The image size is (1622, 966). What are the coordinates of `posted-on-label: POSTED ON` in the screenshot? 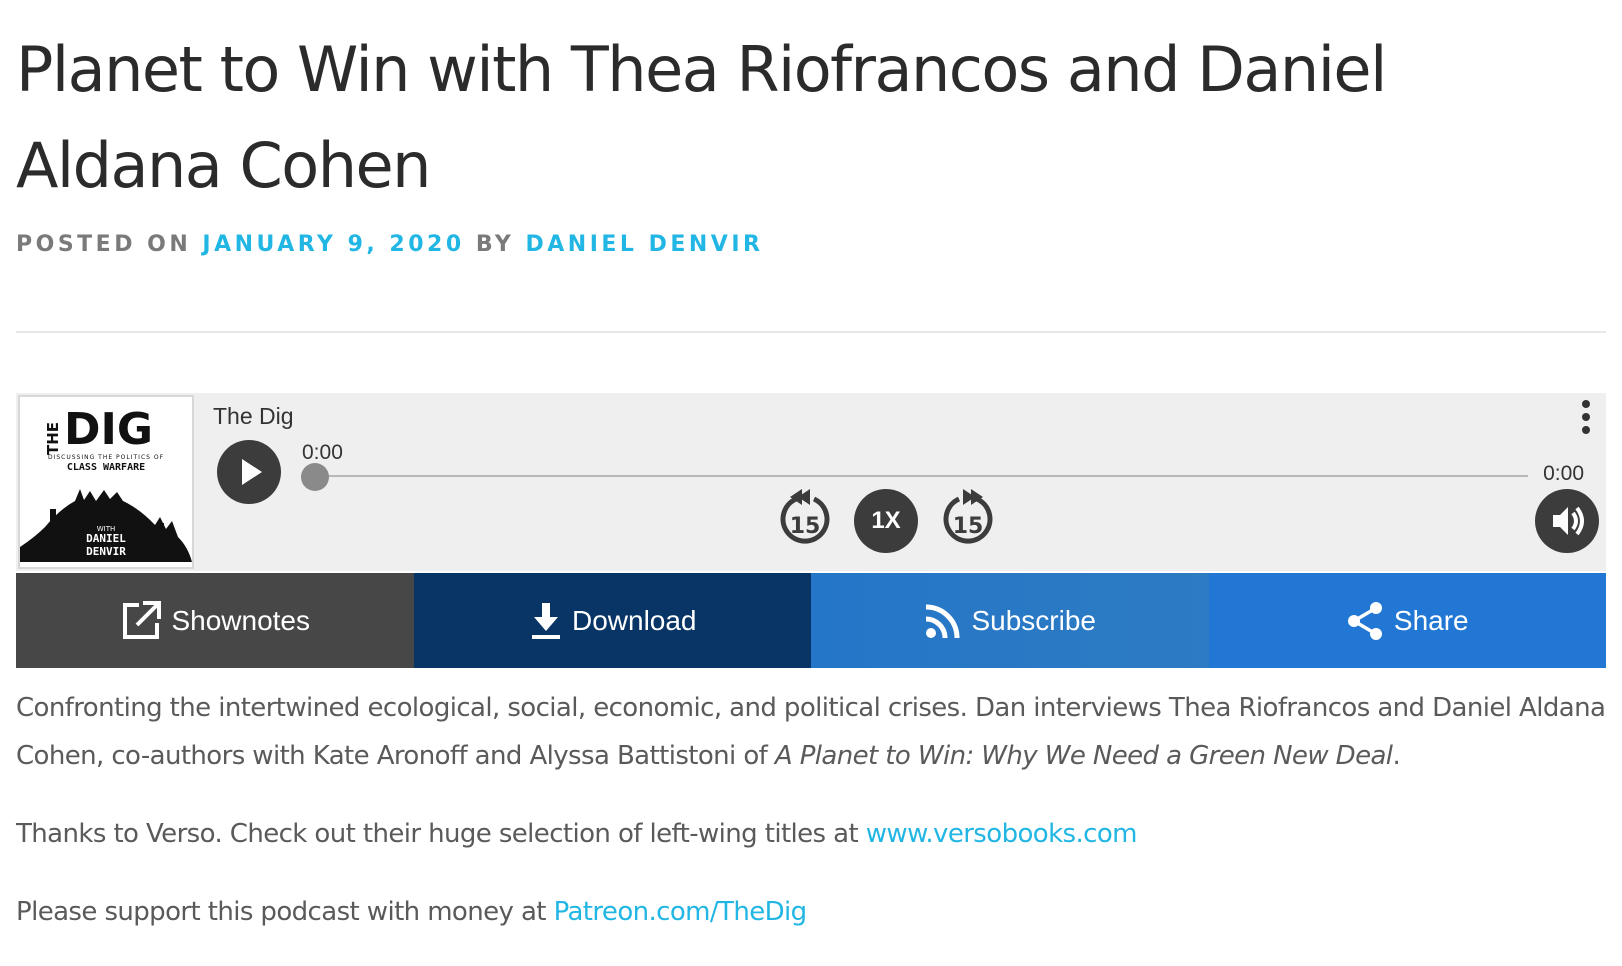 It's located at (104, 244).